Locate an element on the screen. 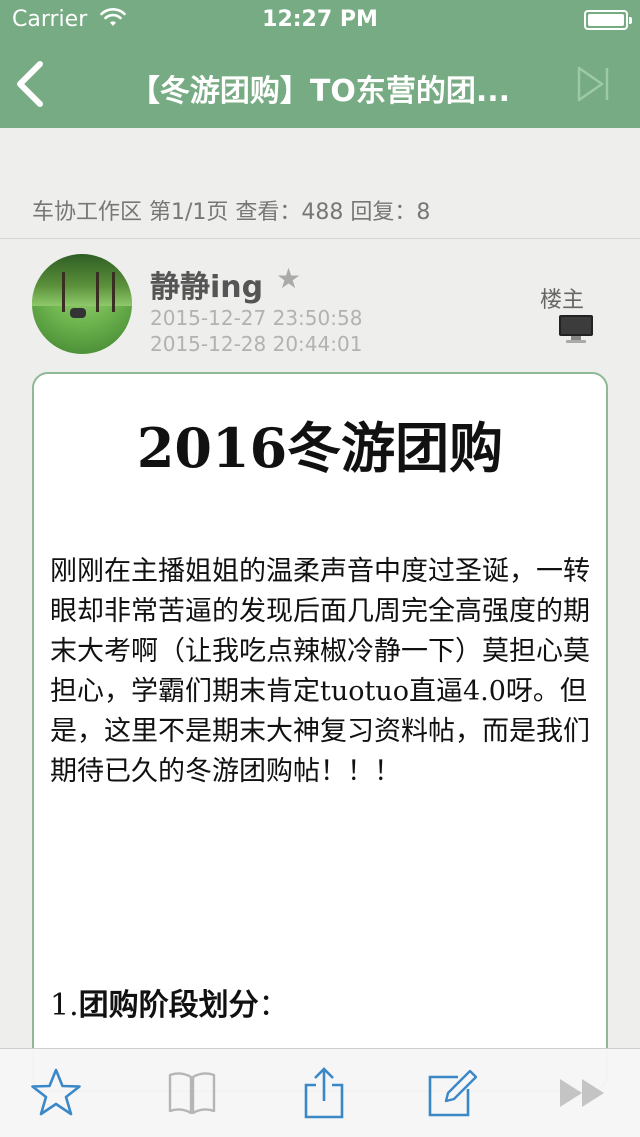 The width and height of the screenshot is (640, 1137). status-bar: Carrier 12:27 PM is located at coordinates (320, 20).